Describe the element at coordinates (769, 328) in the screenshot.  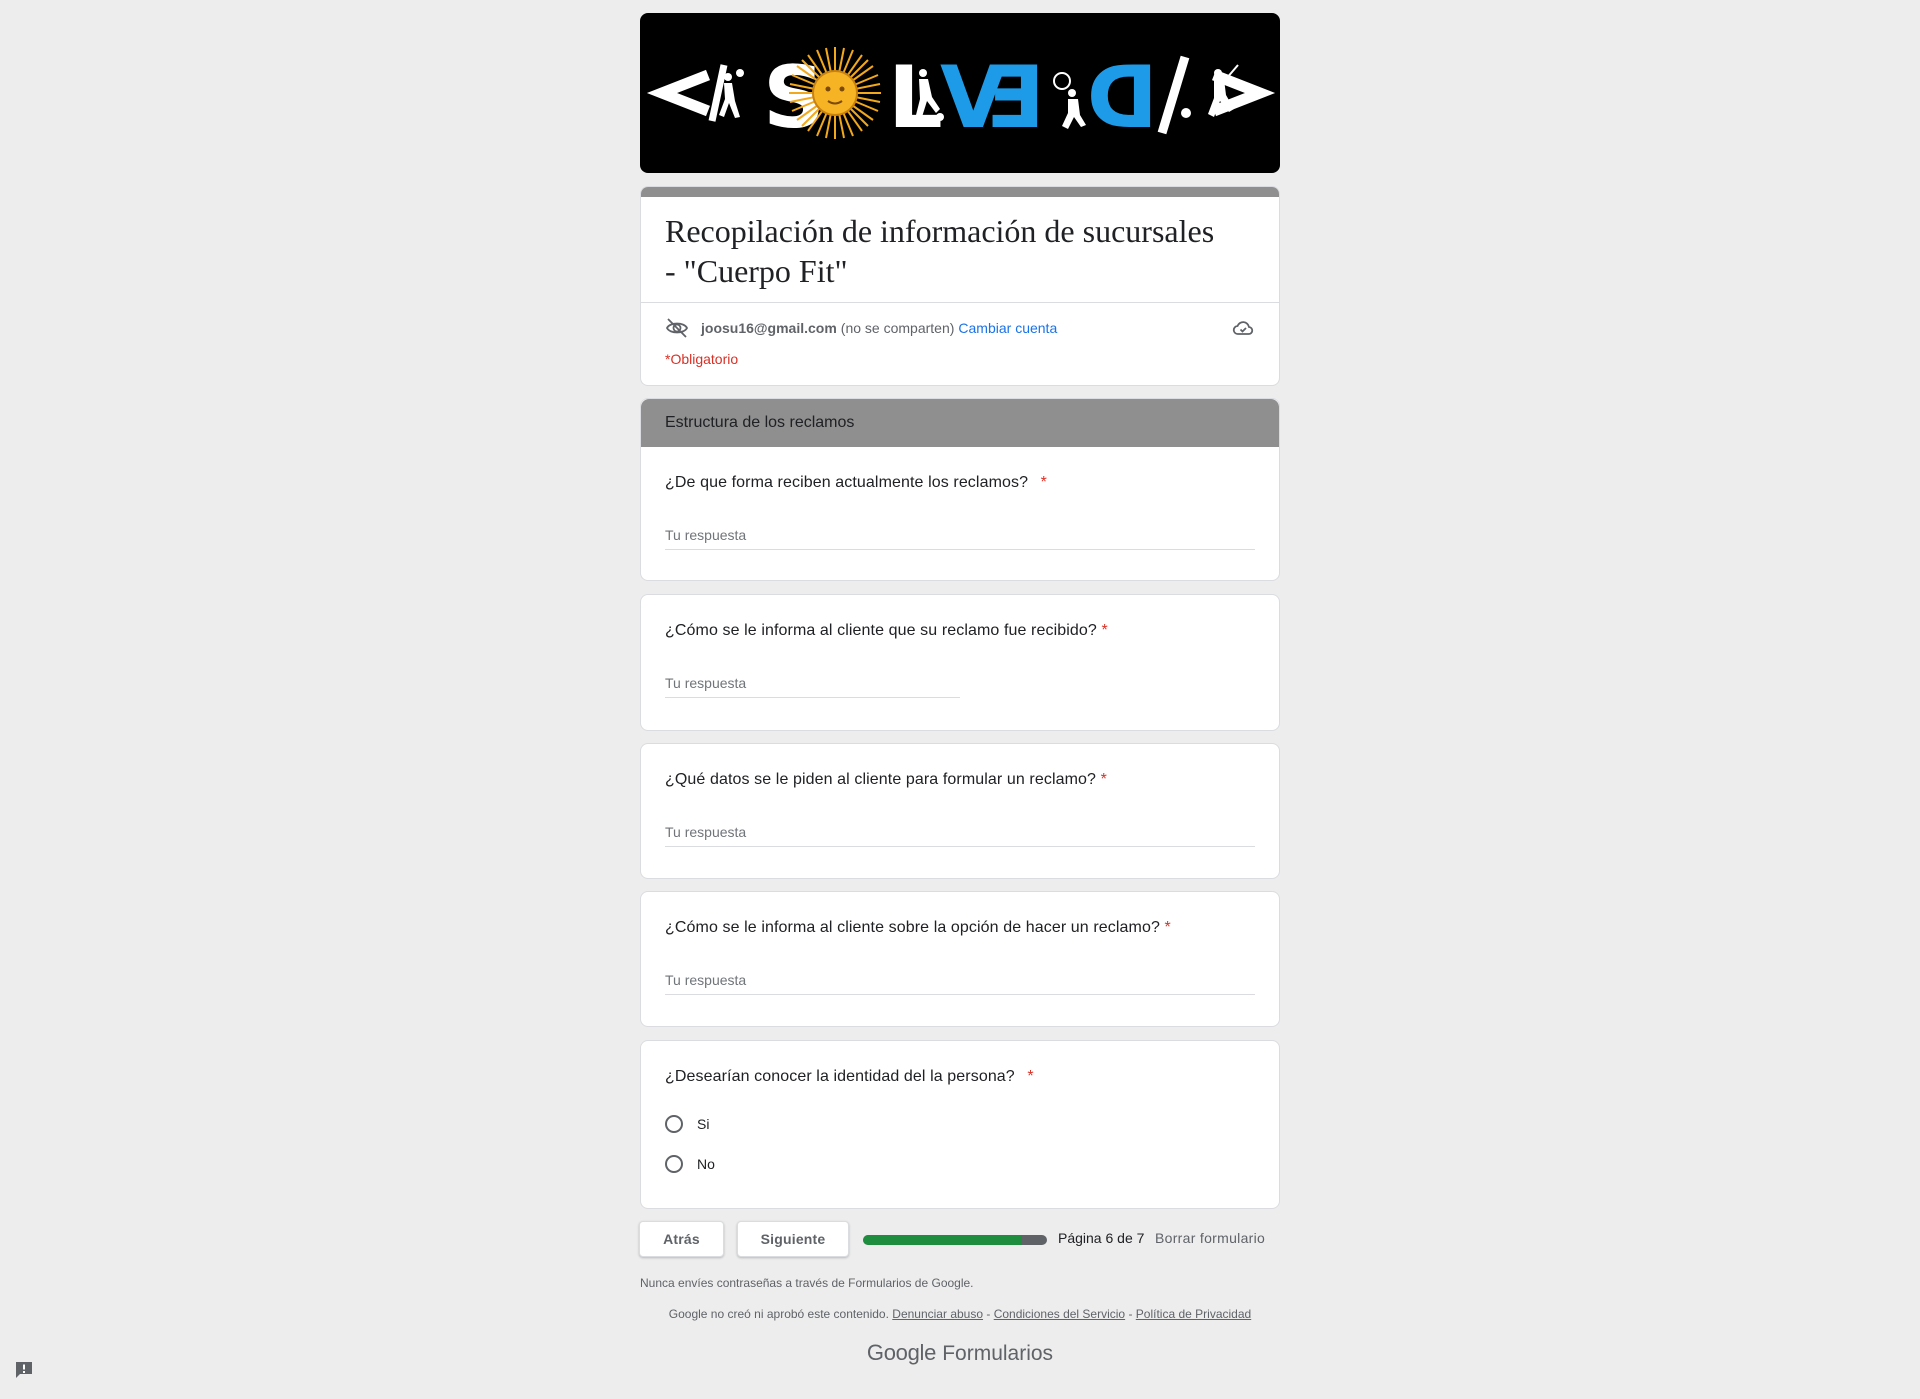
I see `account-email: joosu16@gmail.com` at that location.